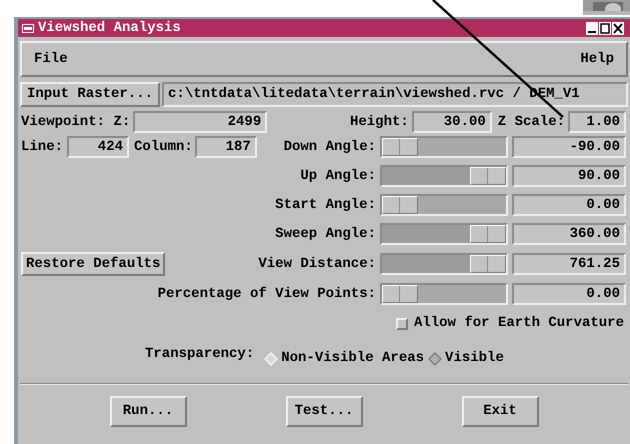 Image resolution: width=630 pixels, height=444 pixels. I want to click on radio-label: Visible, so click(474, 358).